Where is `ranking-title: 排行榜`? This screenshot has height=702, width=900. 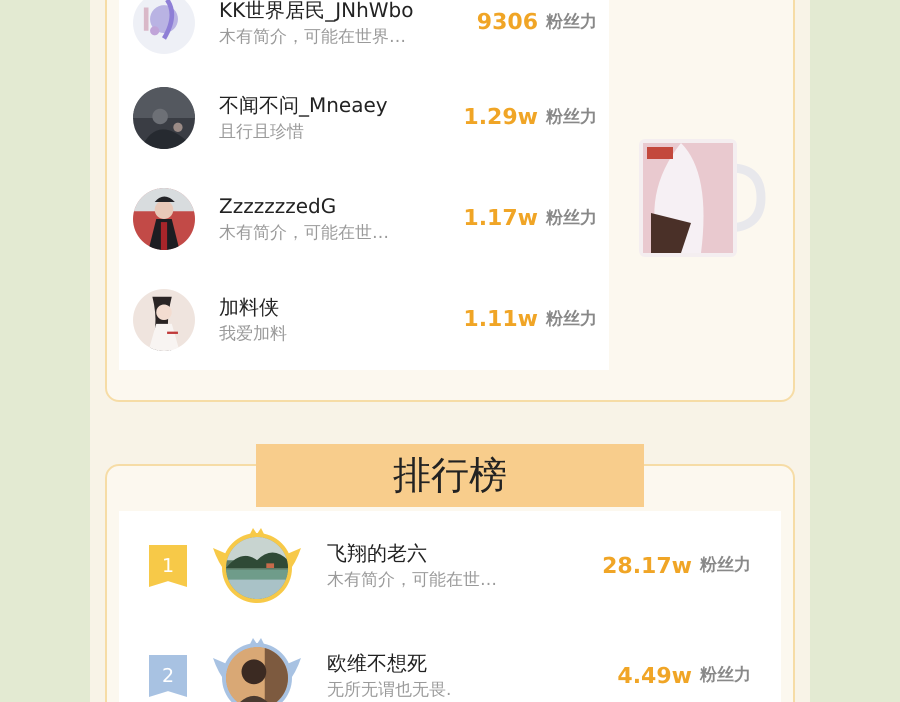 ranking-title: 排行榜 is located at coordinates (450, 475).